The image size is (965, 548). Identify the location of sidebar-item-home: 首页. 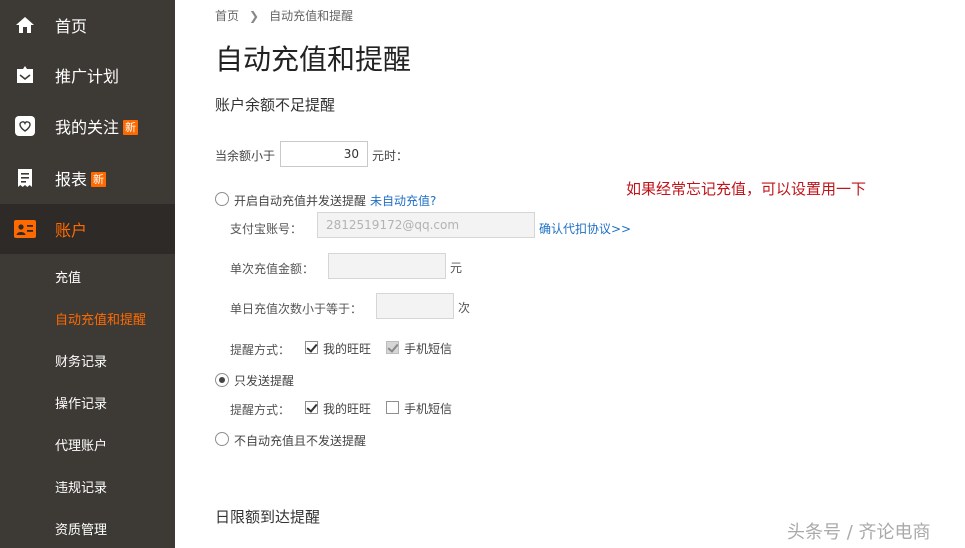
(87, 25).